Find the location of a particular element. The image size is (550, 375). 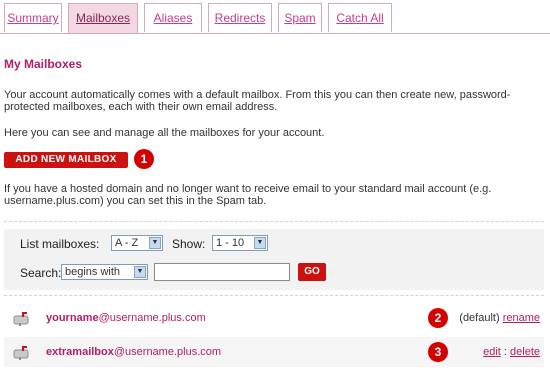

show-label: Show: is located at coordinates (189, 244).